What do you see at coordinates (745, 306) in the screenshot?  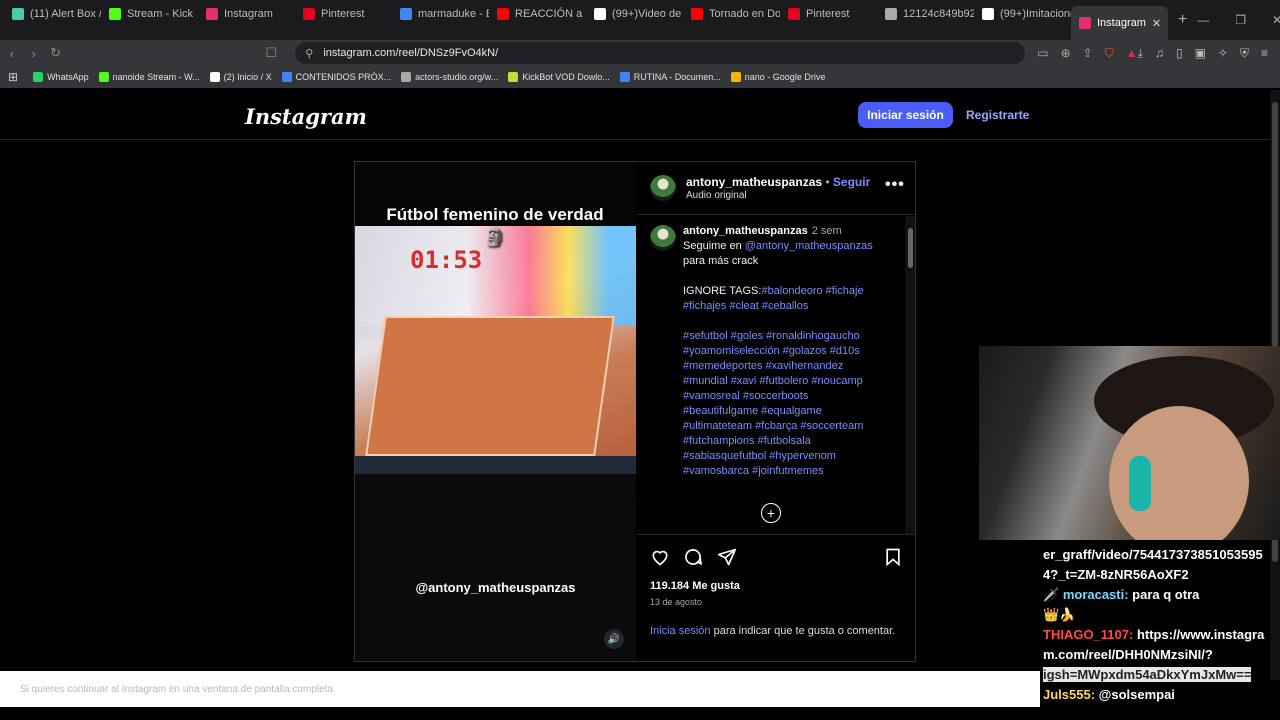 I see `ignore-tags-2: #fichajes #cleat #ceballos` at bounding box center [745, 306].